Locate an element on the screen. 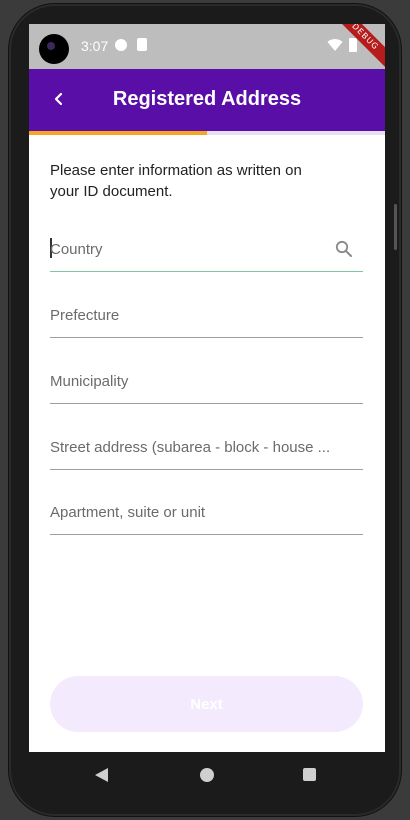  app-bar: Registered Address is located at coordinates (207, 100).